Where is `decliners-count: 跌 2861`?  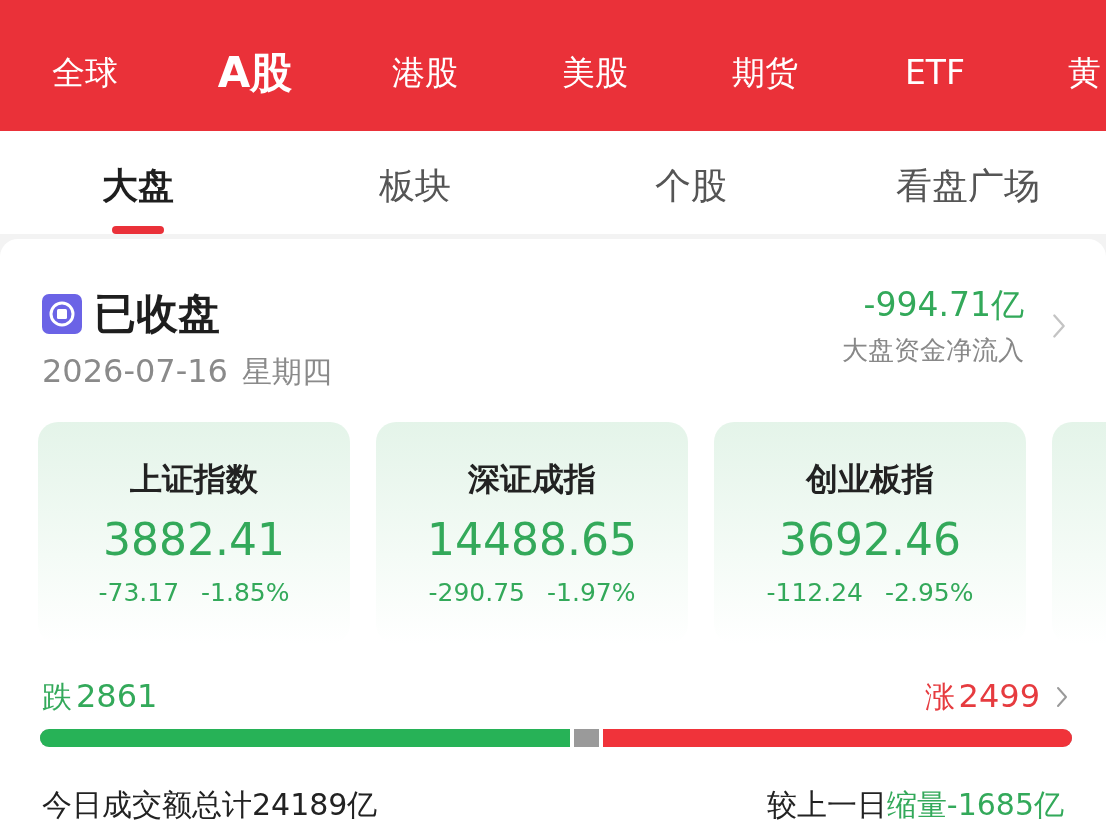 decliners-count: 跌 2861 is located at coordinates (100, 696).